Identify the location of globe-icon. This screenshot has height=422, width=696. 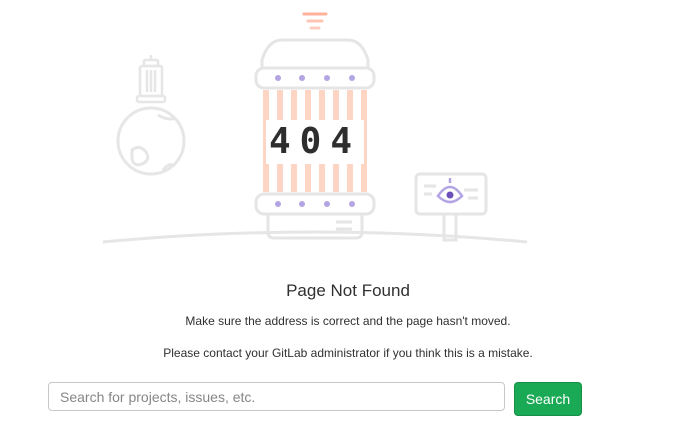
(151, 141).